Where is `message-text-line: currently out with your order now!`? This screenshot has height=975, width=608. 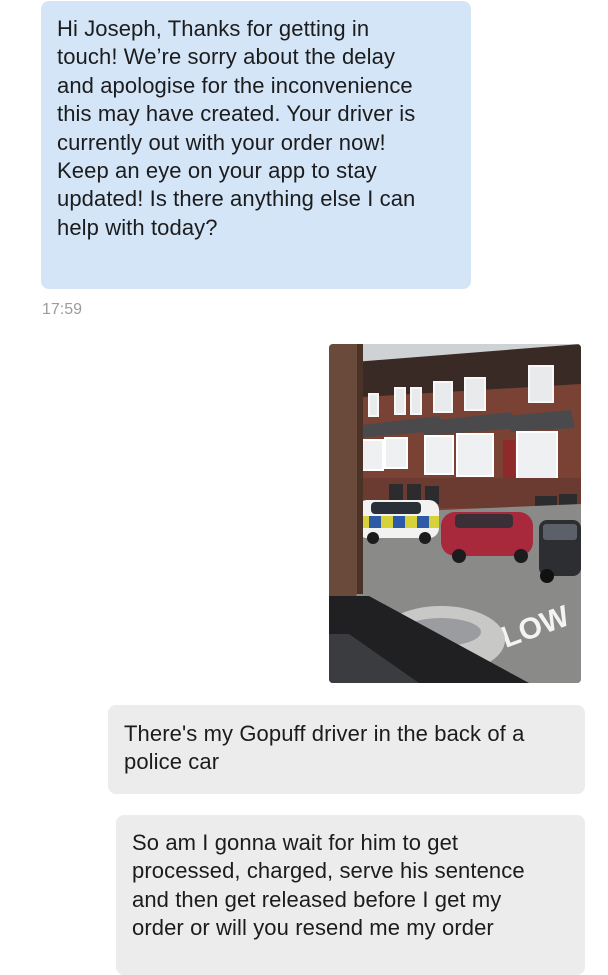
message-text-line: currently out with your order now! is located at coordinates (221, 142).